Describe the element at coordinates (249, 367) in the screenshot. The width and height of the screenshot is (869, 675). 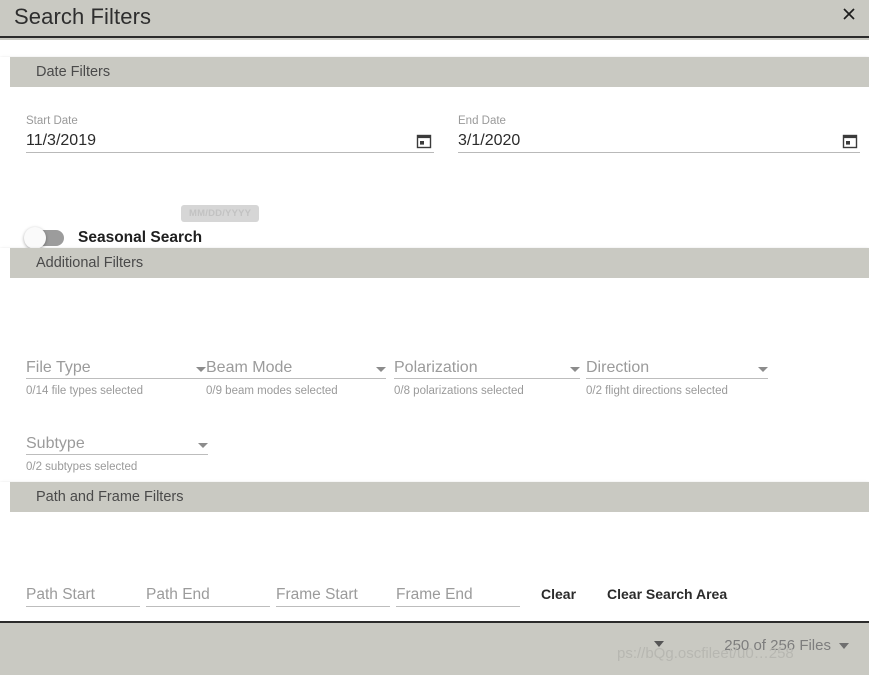
I see `beam-mode-placeholder: Beam Mode` at that location.